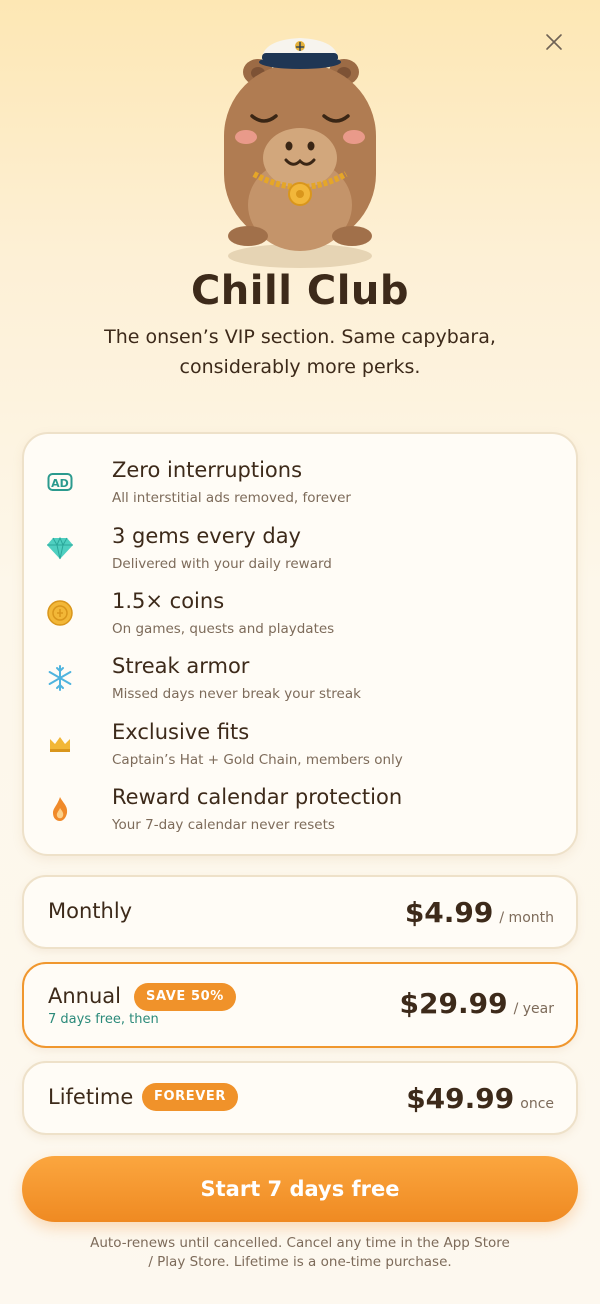 Image resolution: width=600 pixels, height=1304 pixels. I want to click on flame-icon, so click(60, 809).